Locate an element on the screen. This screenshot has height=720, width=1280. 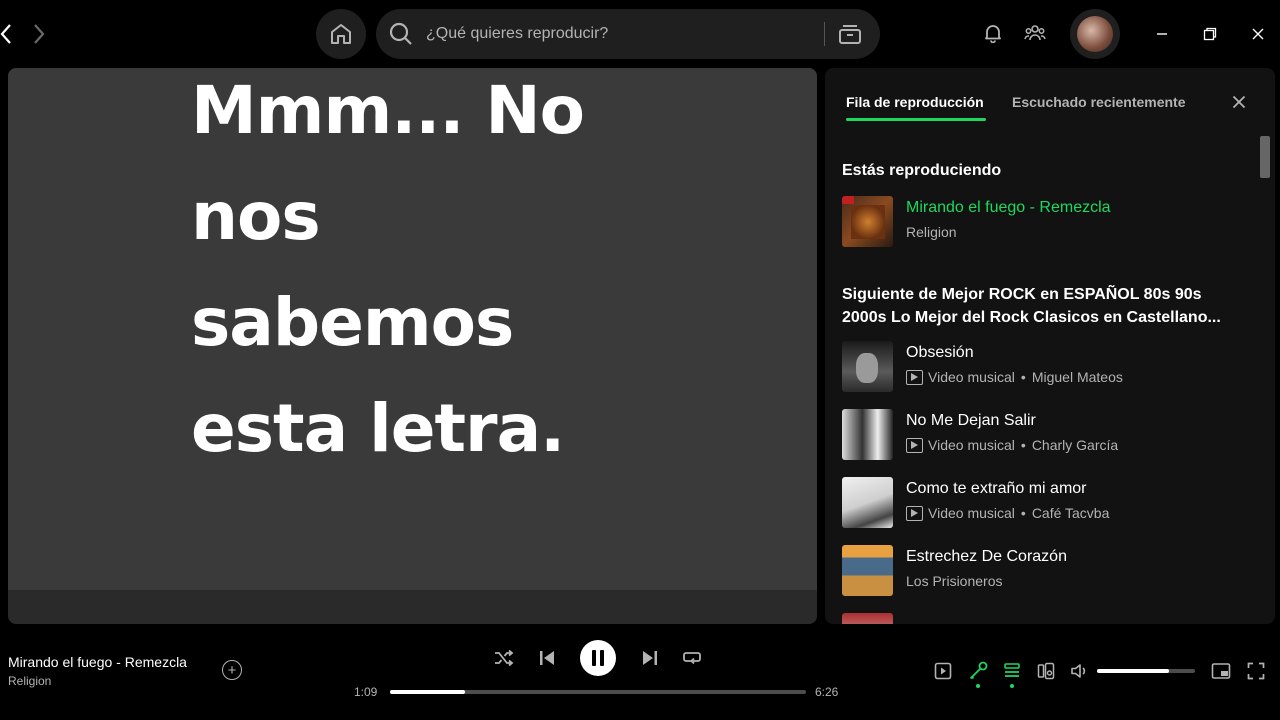
user-menu-button is located at coordinates (1095, 34).